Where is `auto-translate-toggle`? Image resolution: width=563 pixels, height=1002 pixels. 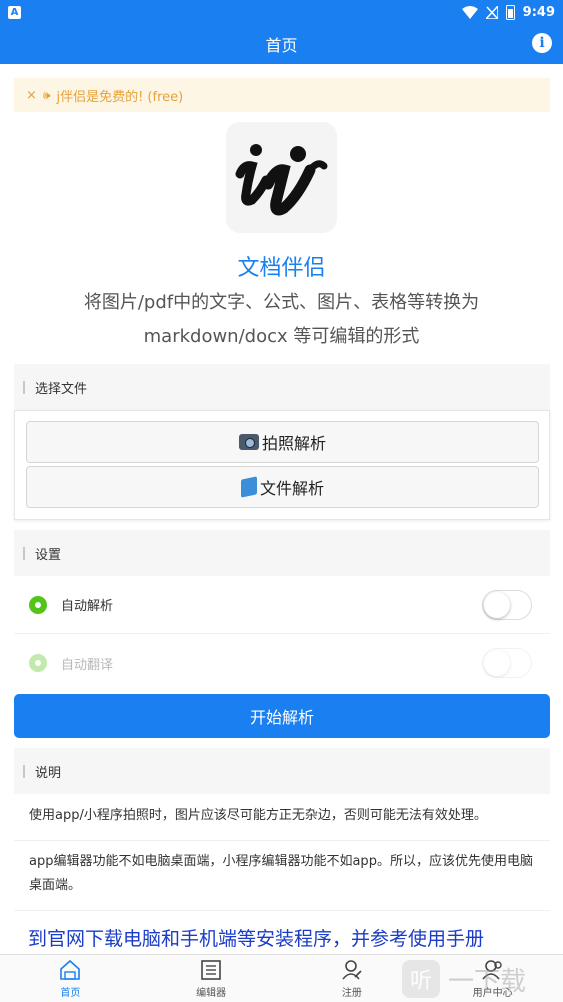
auto-translate-toggle is located at coordinates (507, 663).